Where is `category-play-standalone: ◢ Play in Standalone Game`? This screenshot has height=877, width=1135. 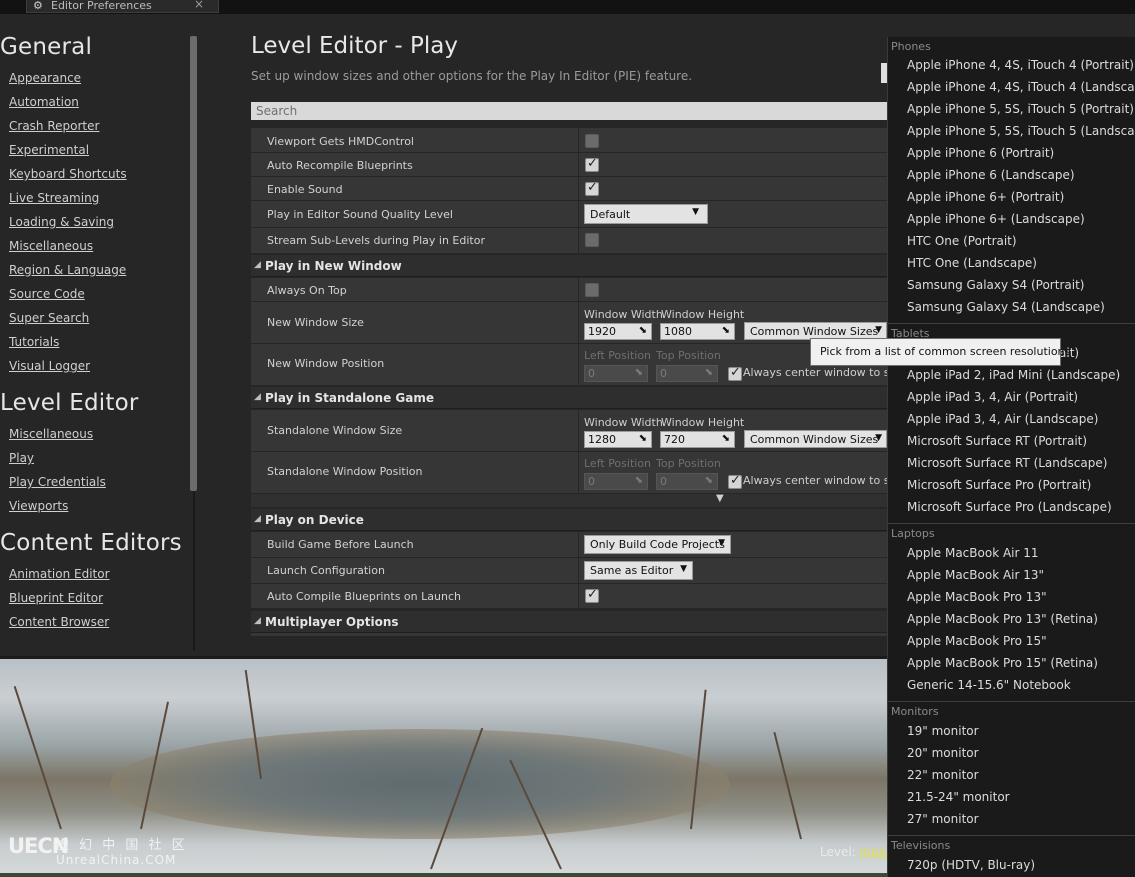
category-play-standalone: ◢ Play in Standalone Game is located at coordinates (571, 398).